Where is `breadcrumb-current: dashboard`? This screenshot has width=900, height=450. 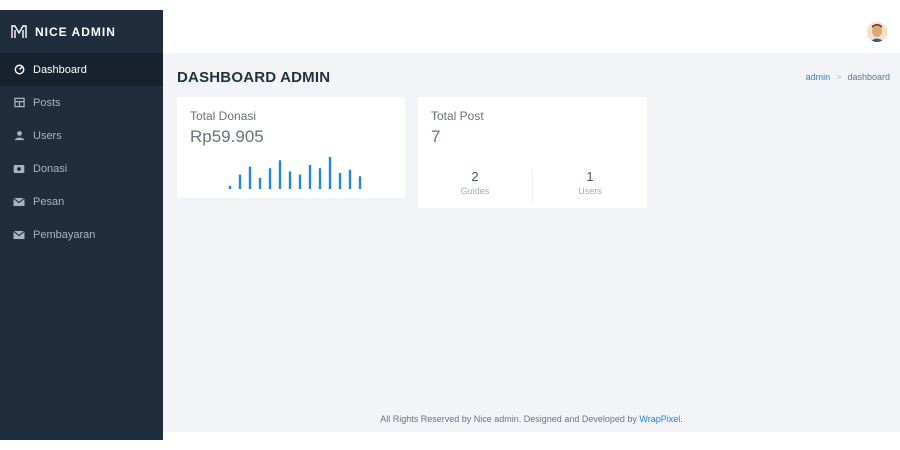 breadcrumb-current: dashboard is located at coordinates (868, 77).